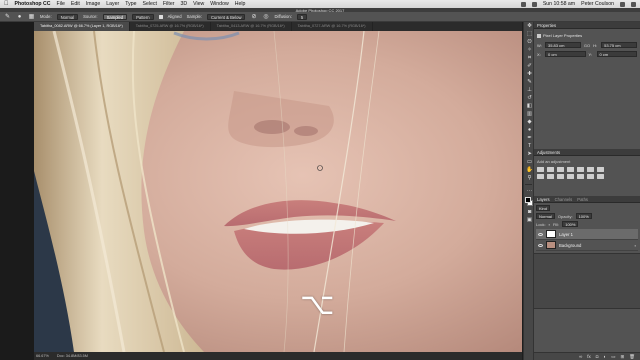 This screenshot has width=640, height=360. I want to click on quick-mask-icon: ◙, so click(529, 212).